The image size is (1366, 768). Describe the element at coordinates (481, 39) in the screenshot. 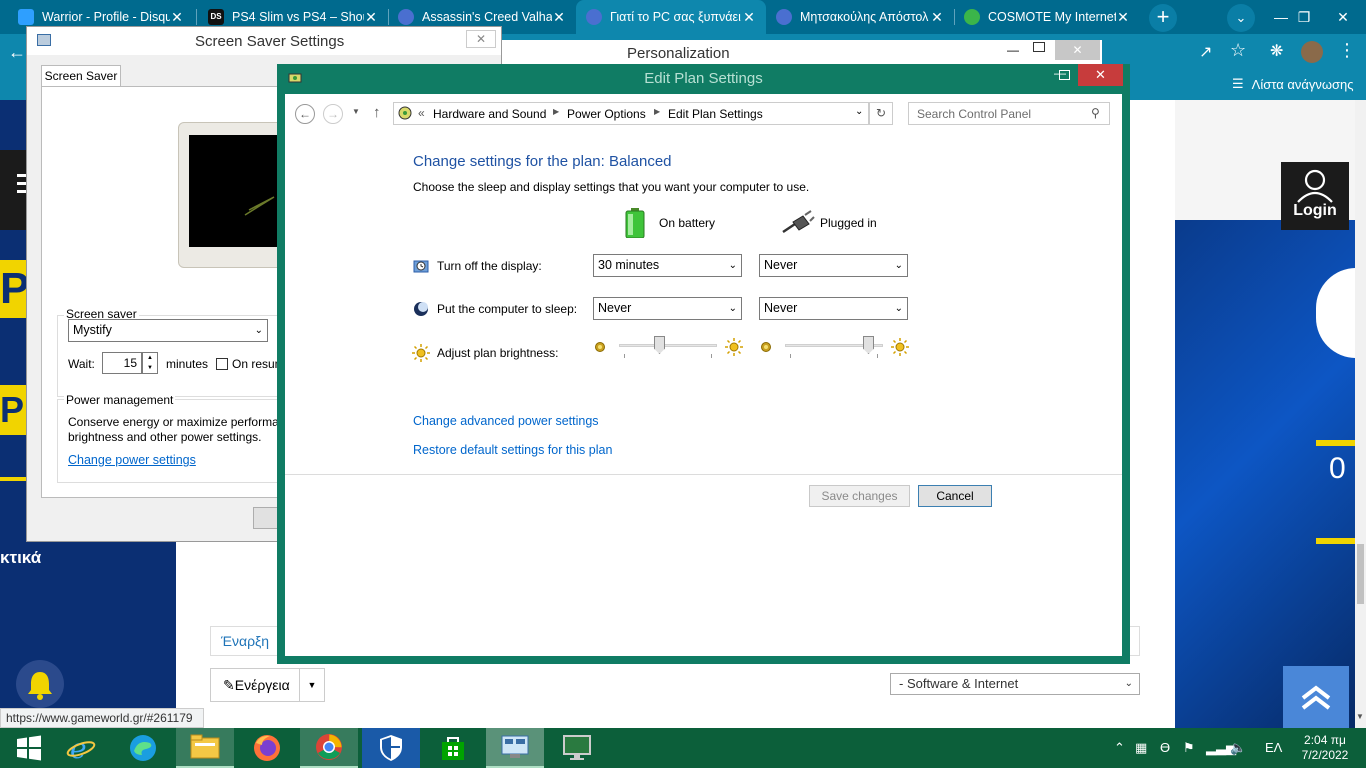

I see `screensaver-close-button: ✕` at that location.